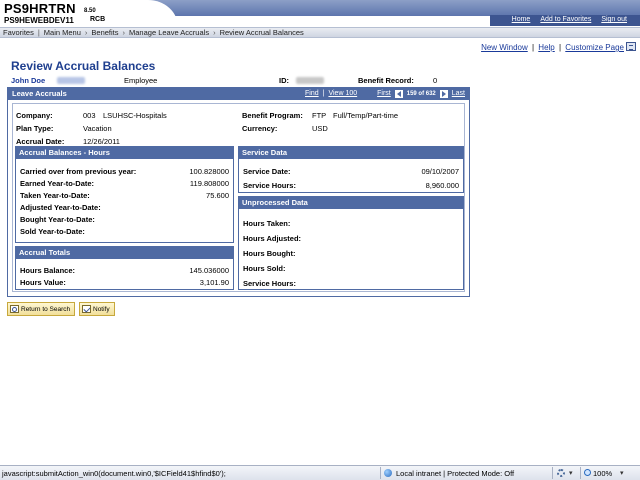 The image size is (640, 480). Describe the element at coordinates (90, 11) in the screenshot. I see `app-version: 8.50` at that location.